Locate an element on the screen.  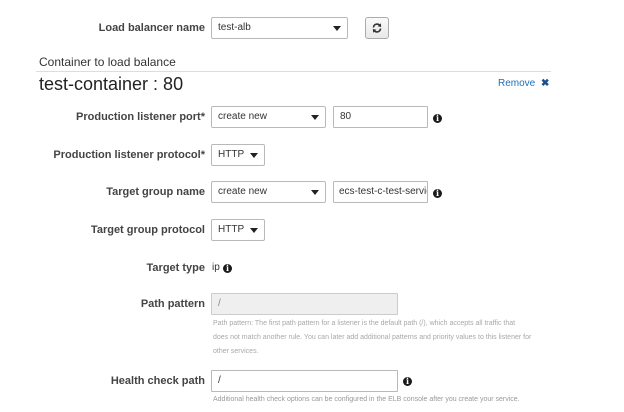
load-balancer-name-value: test-alb is located at coordinates (234, 27).